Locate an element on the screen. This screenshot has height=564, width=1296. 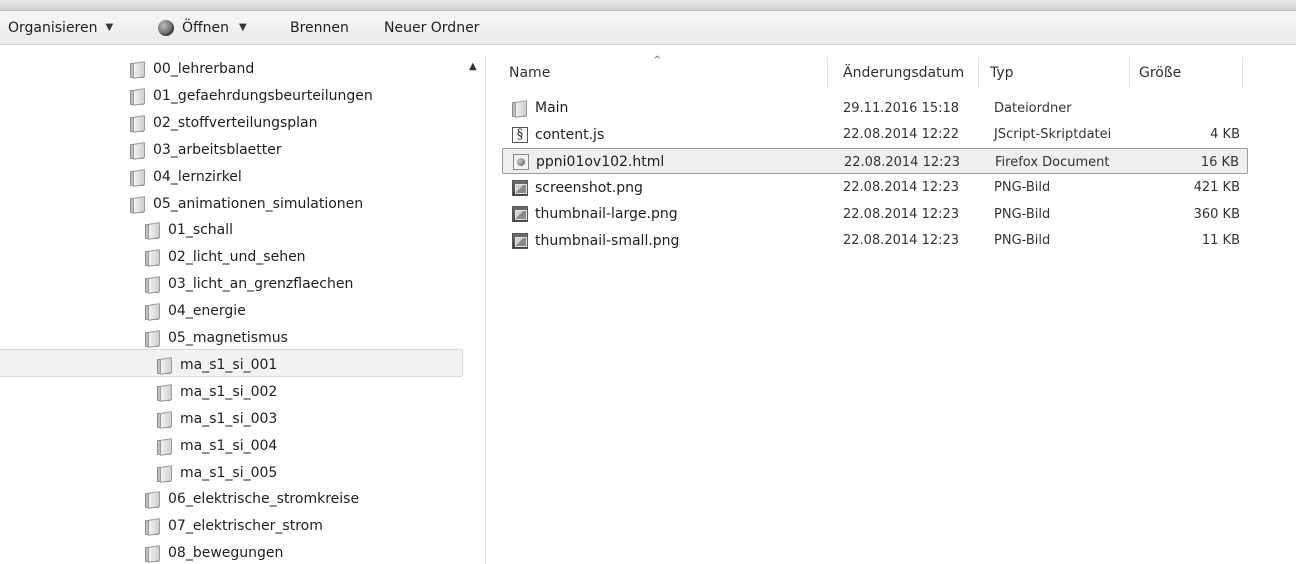
nav-tree-item: 08_bewegungen is located at coordinates (214, 552).